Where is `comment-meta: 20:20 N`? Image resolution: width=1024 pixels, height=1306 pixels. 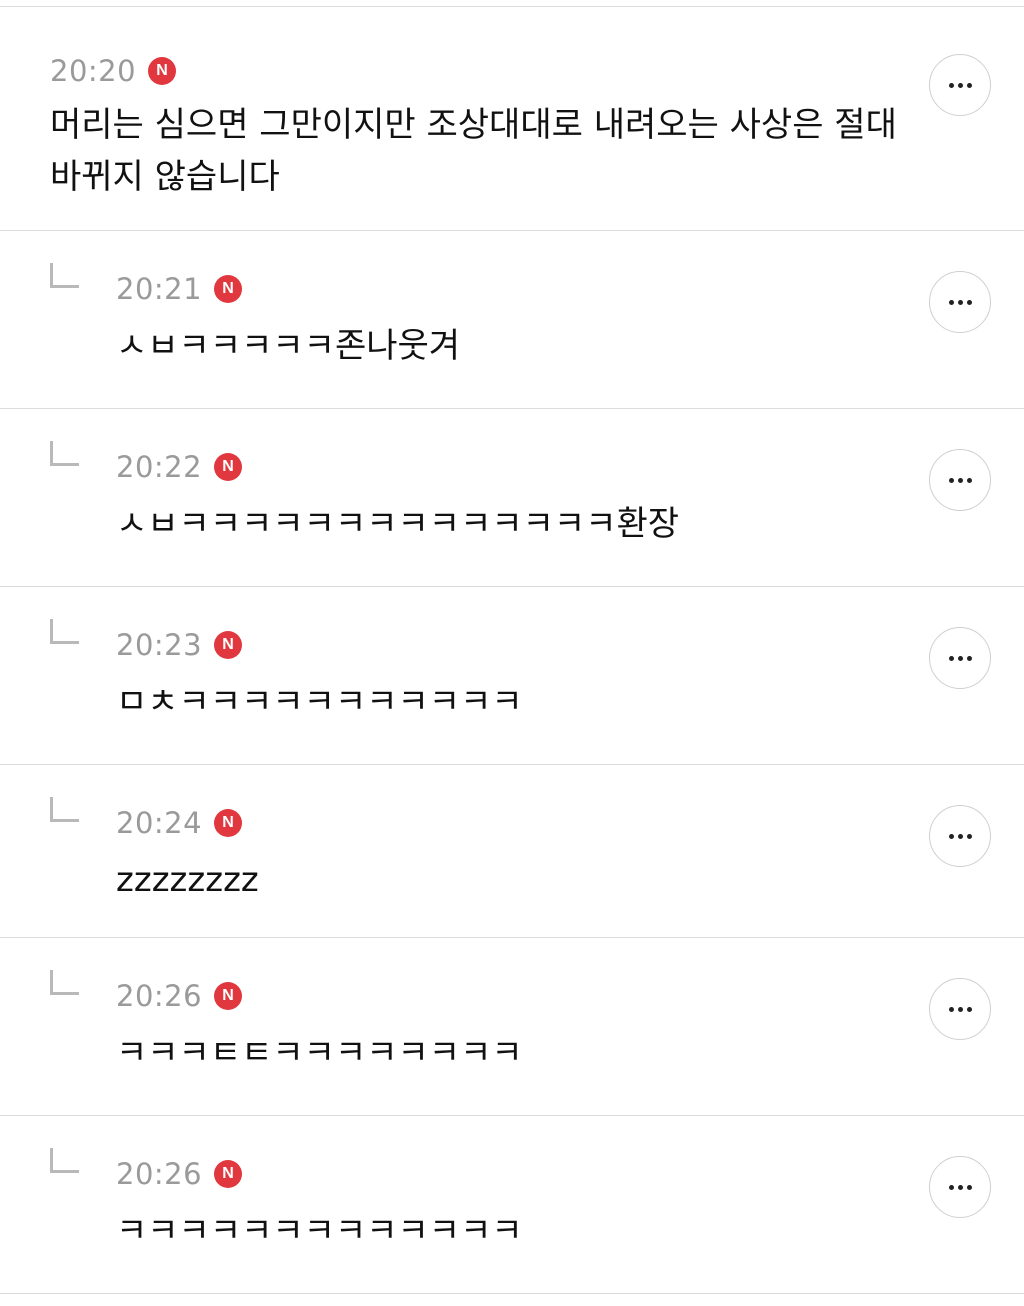 comment-meta: 20:20 N is located at coordinates (113, 71).